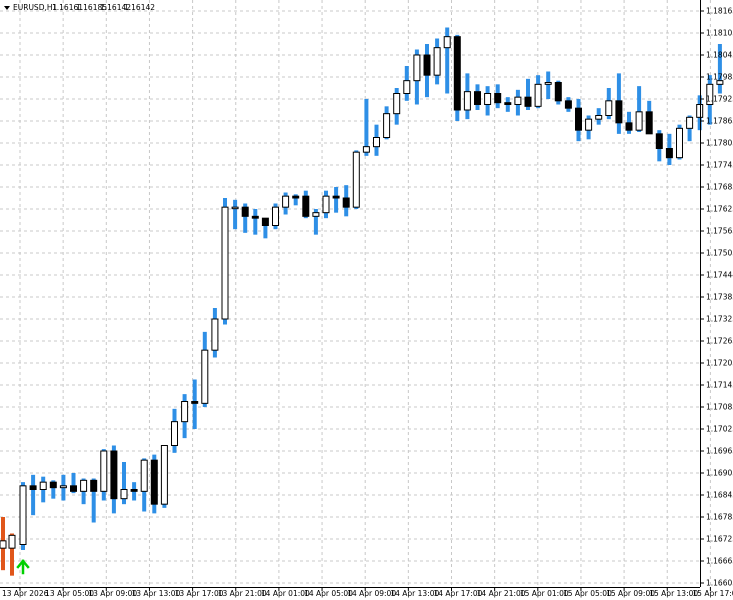  Describe the element at coordinates (719, 275) in the screenshot. I see `y-tick-label: 1.17444` at that location.